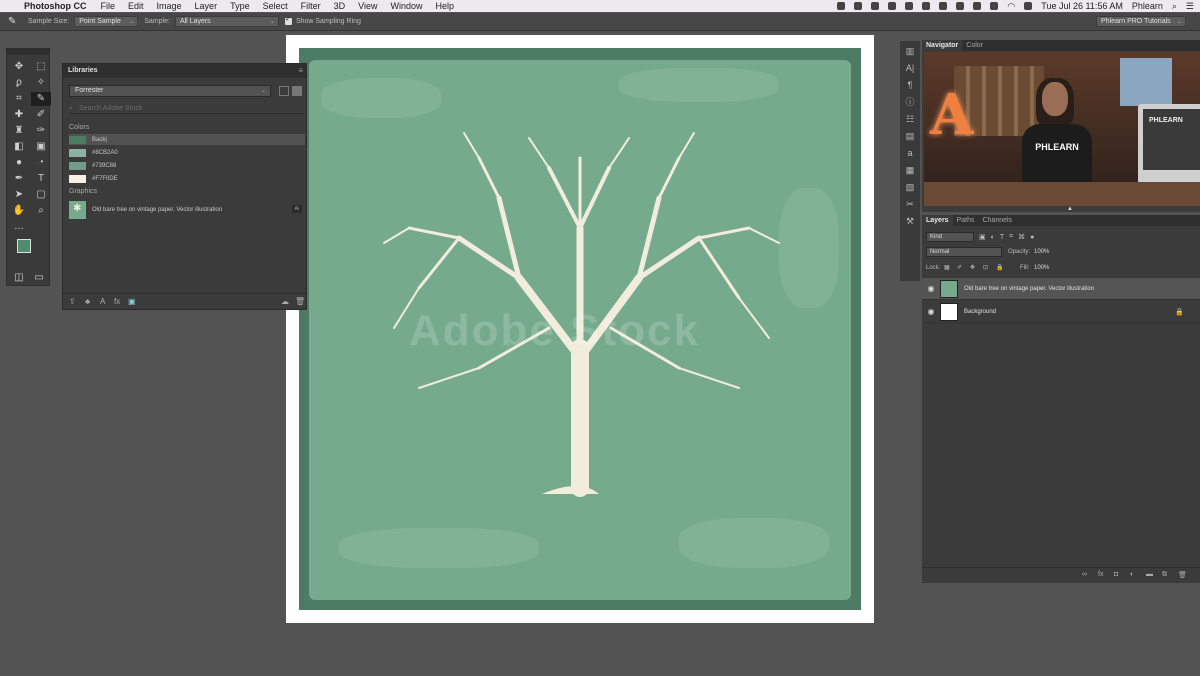 The width and height of the screenshot is (1200, 676). What do you see at coordinates (1028, 6) in the screenshot?
I see `volume-icon` at bounding box center [1028, 6].